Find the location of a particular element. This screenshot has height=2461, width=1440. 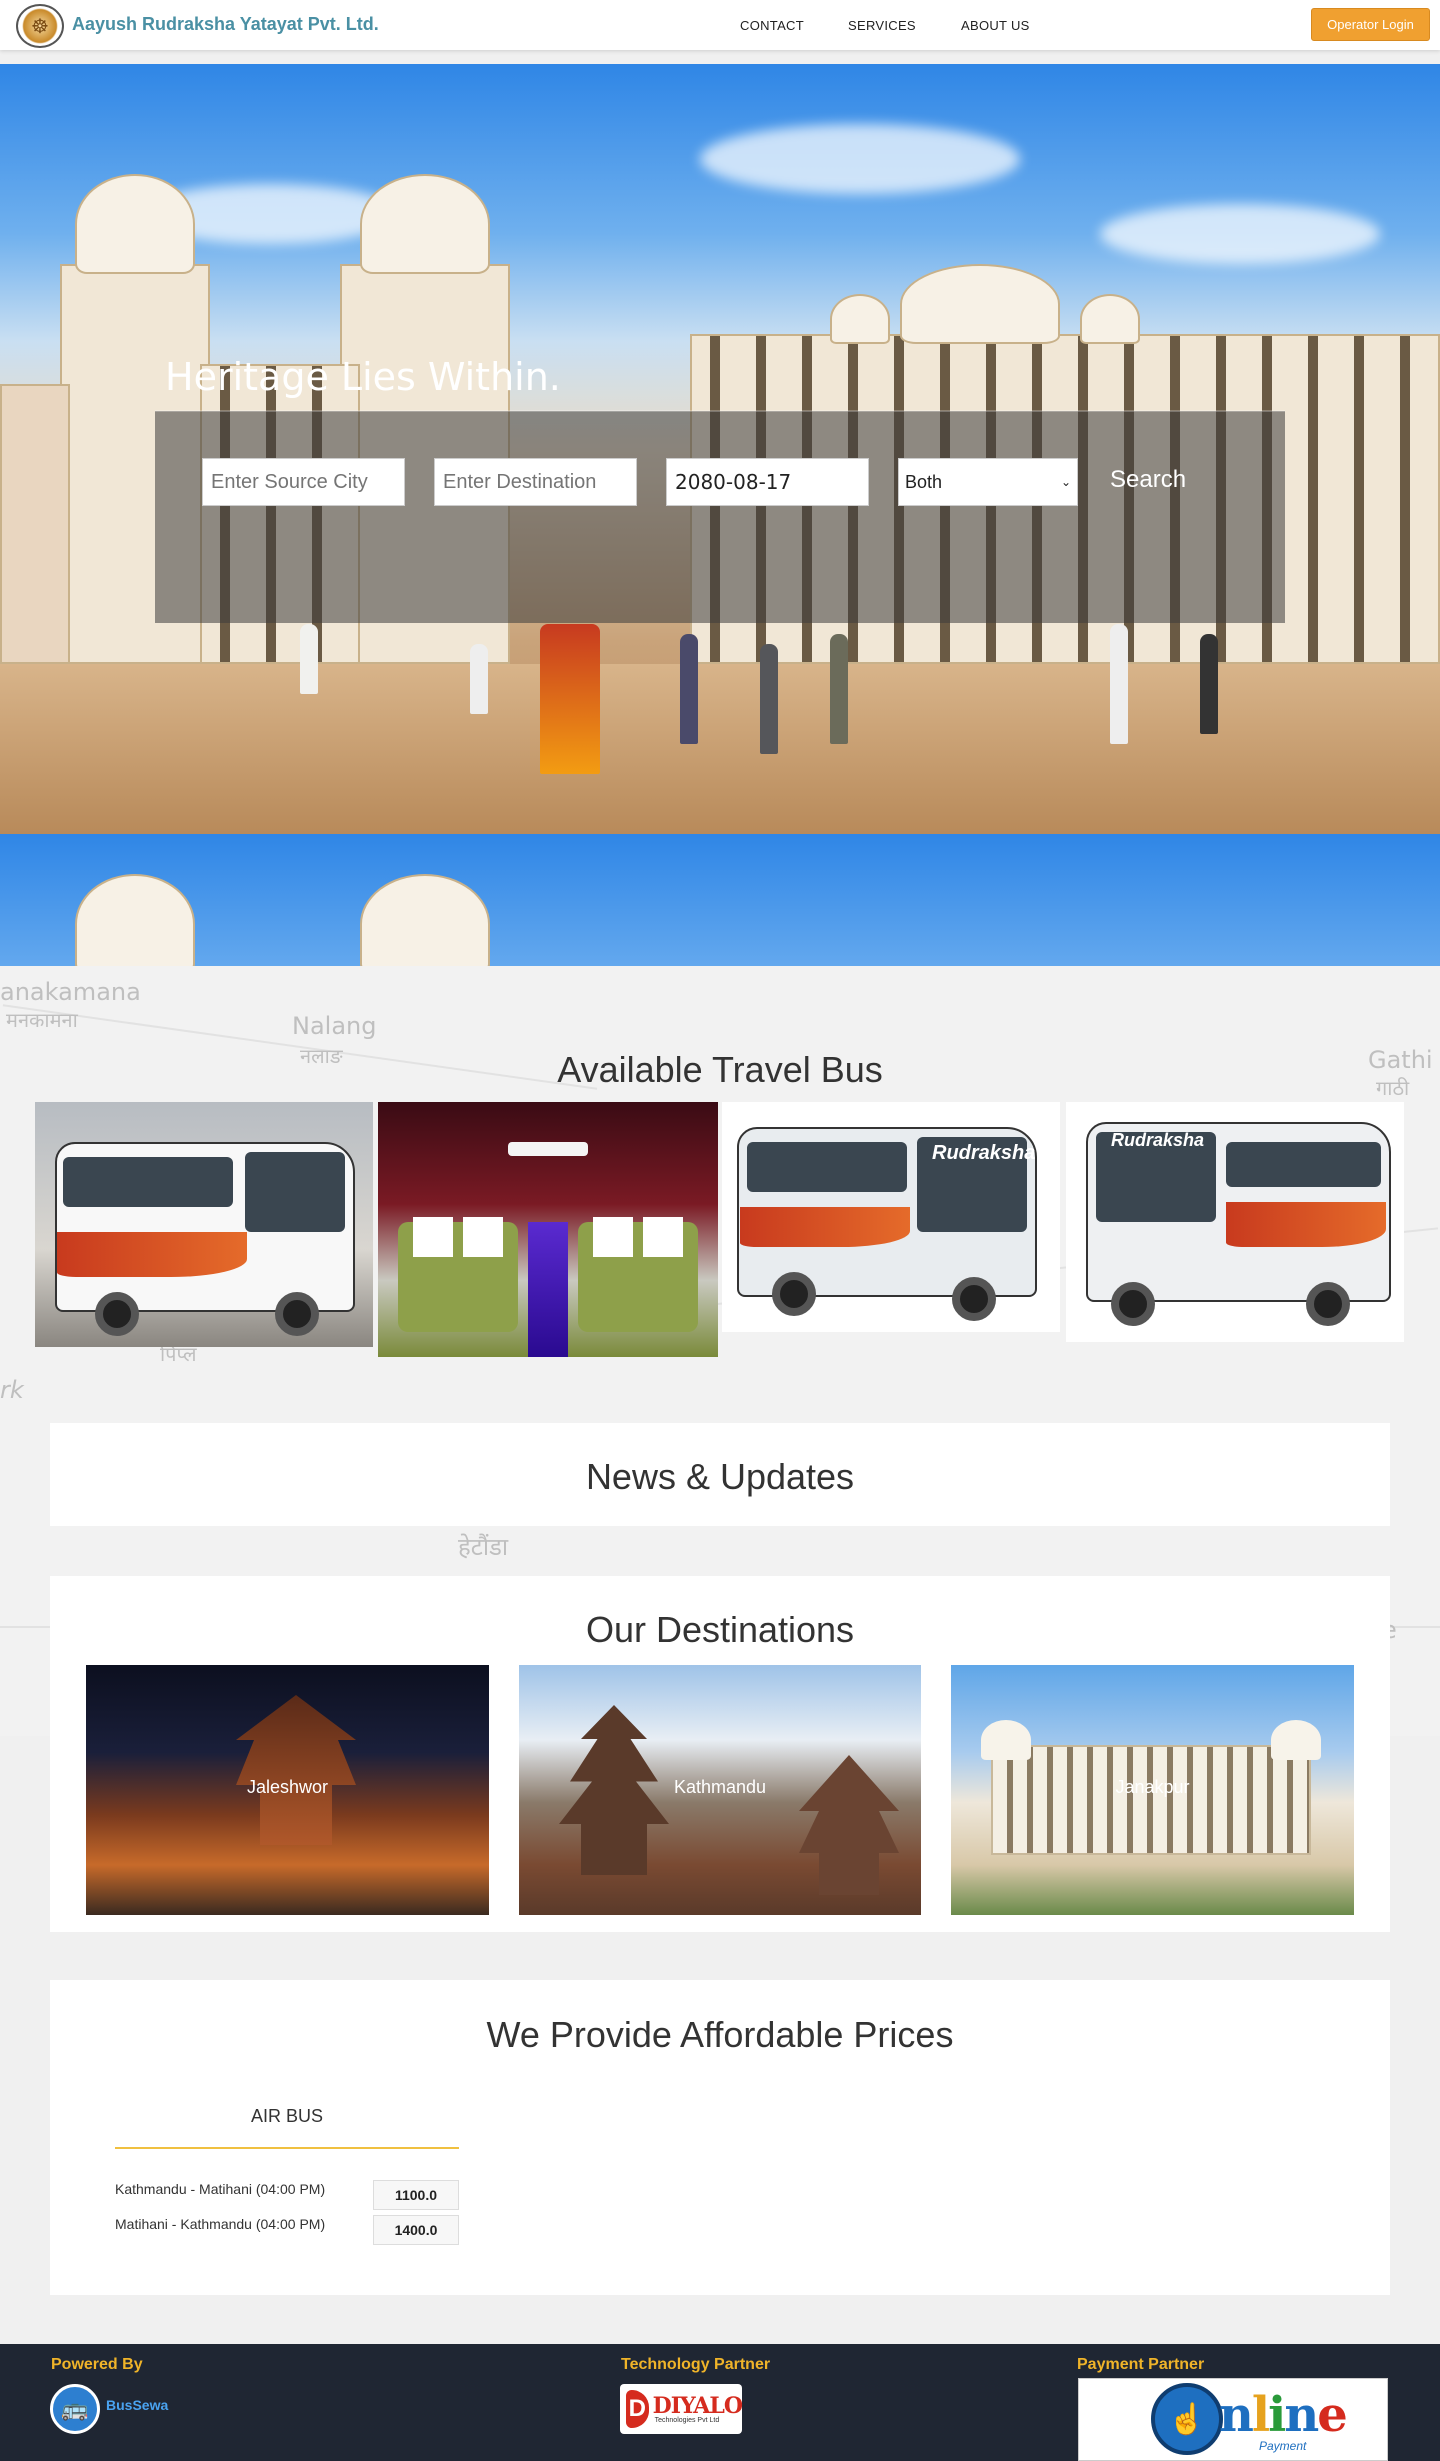

destinations-section-title: Our Destinations is located at coordinates (720, 1629).